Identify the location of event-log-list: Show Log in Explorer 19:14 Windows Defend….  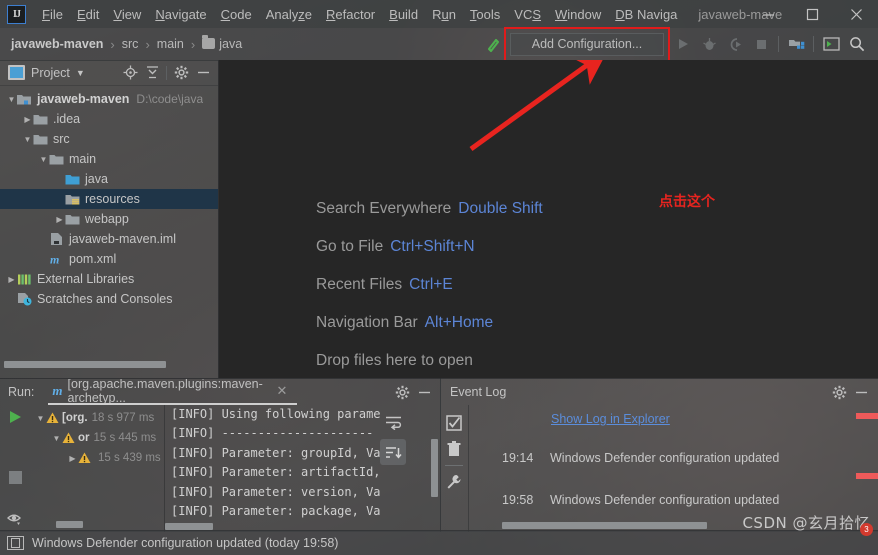
(673, 468).